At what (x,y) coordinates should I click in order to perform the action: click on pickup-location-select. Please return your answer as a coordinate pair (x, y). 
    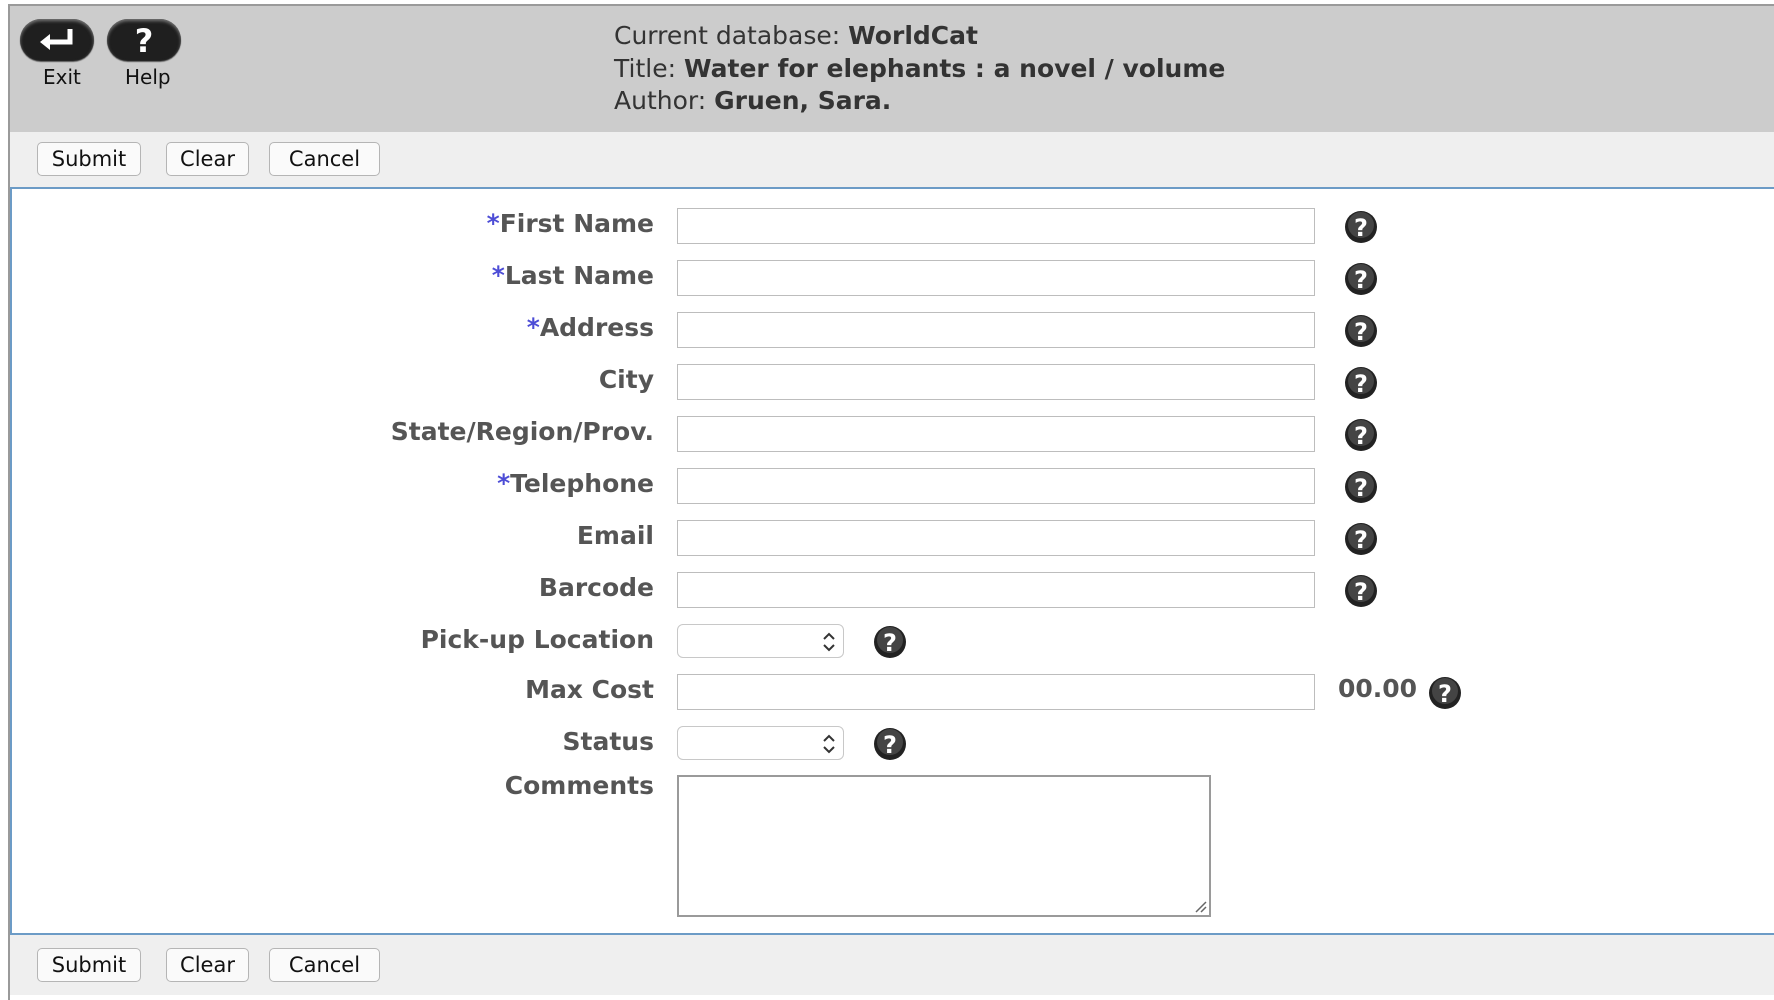
    Looking at the image, I should click on (760, 641).